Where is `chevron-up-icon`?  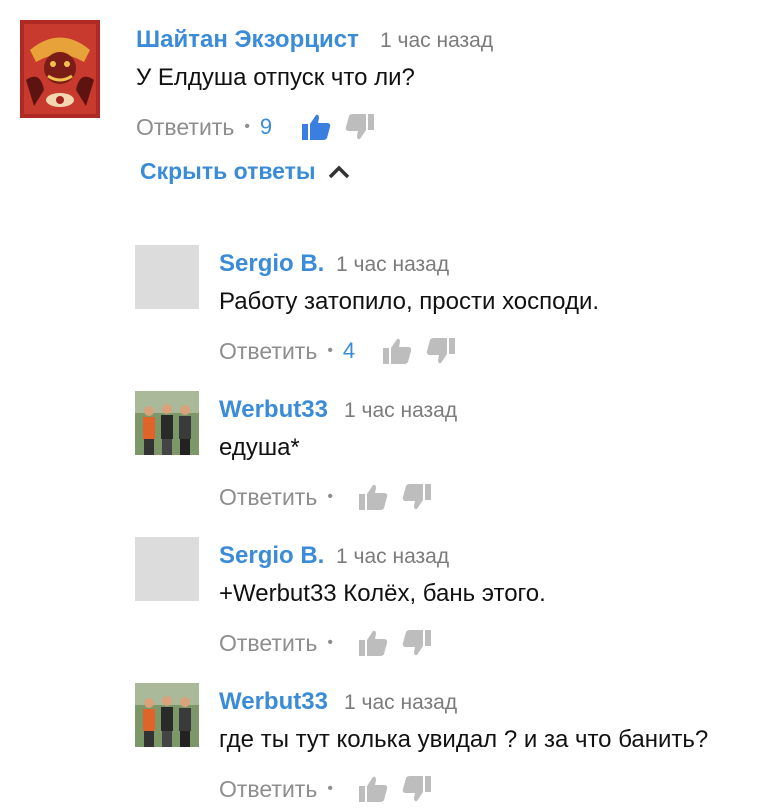 chevron-up-icon is located at coordinates (338, 171).